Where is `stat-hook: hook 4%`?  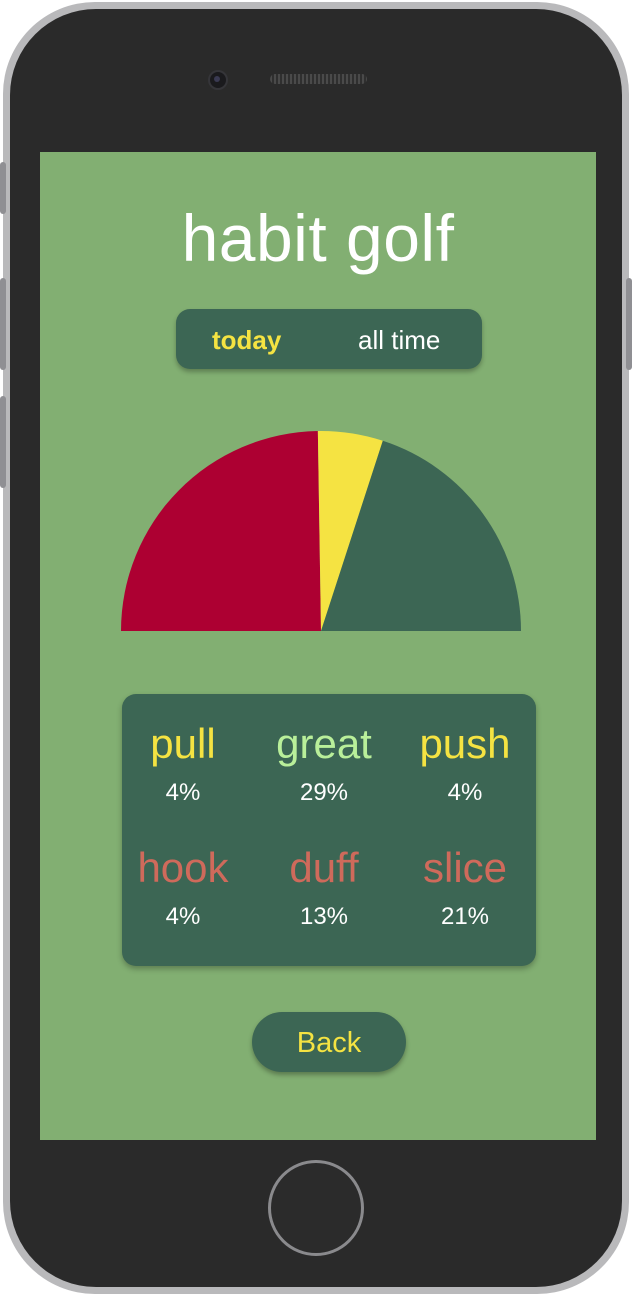 stat-hook: hook 4% is located at coordinates (183, 888).